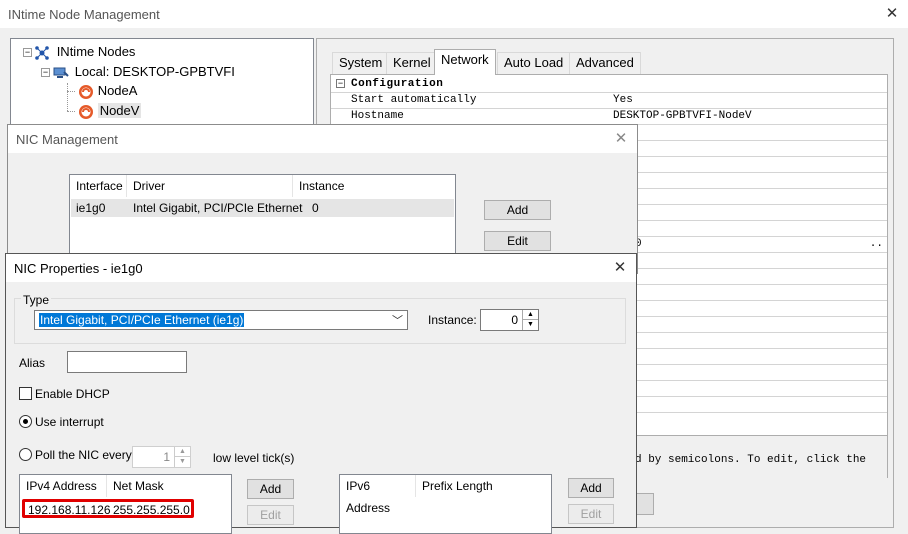 The width and height of the screenshot is (908, 534). I want to click on ipv6-list: IPv6 Address Prefix Length, so click(445, 504).